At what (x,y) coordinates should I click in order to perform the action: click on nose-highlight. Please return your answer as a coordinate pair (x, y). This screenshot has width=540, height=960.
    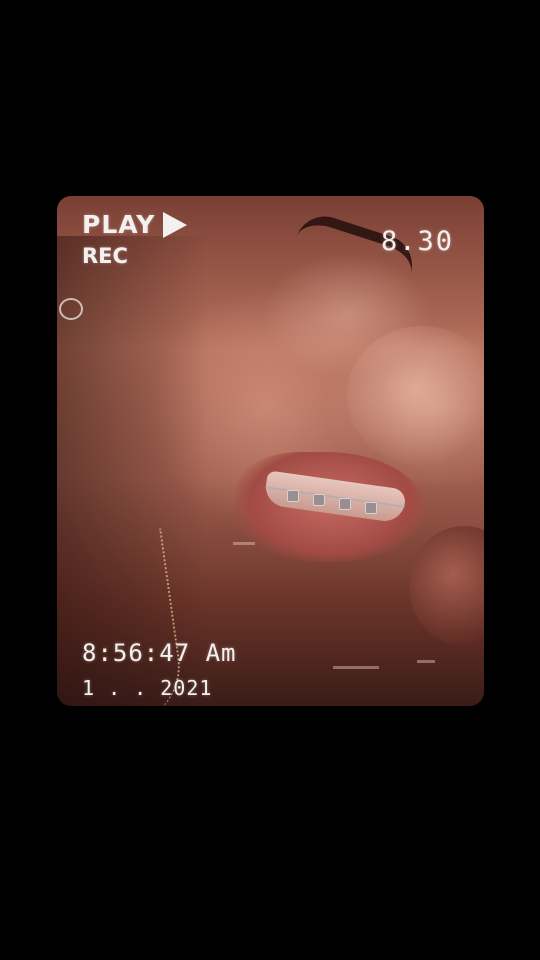
    Looking at the image, I should click on (415, 396).